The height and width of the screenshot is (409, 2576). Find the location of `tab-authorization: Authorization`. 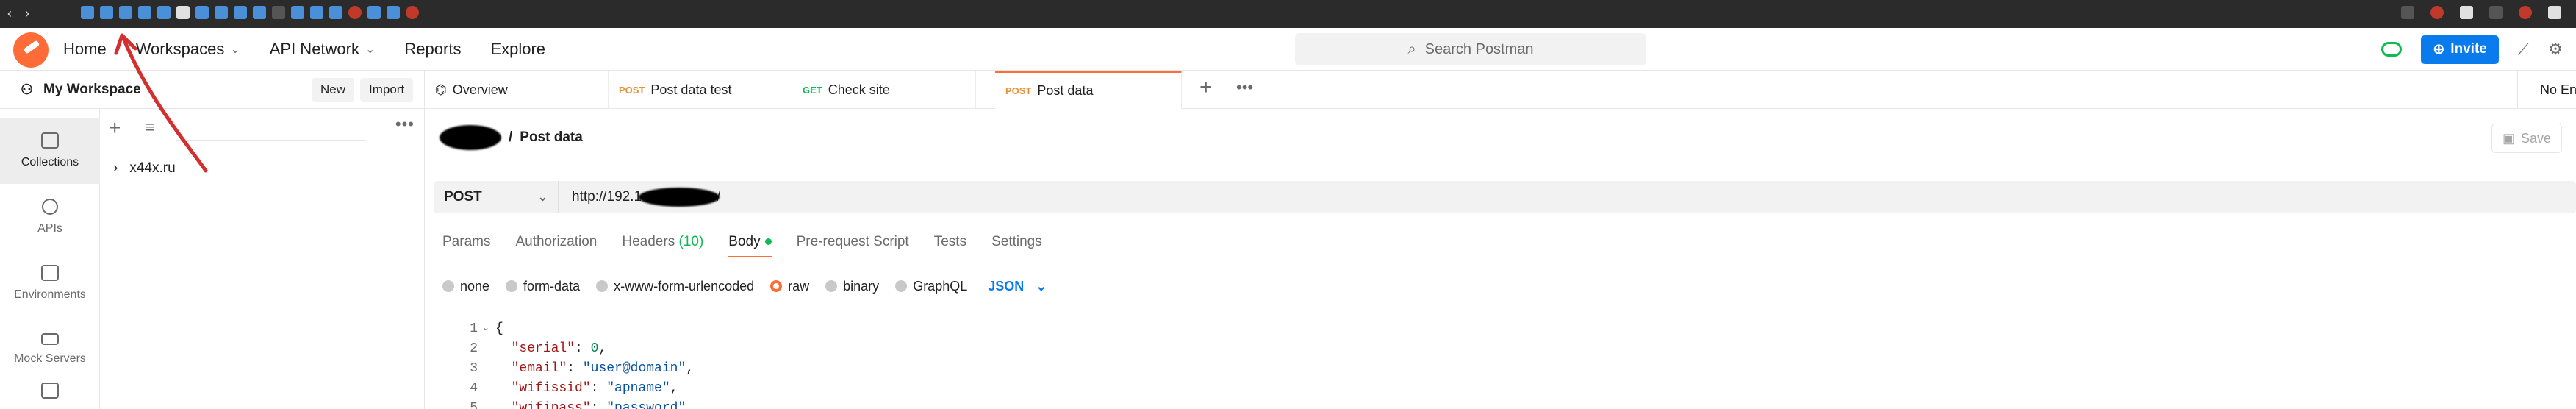

tab-authorization: Authorization is located at coordinates (556, 245).